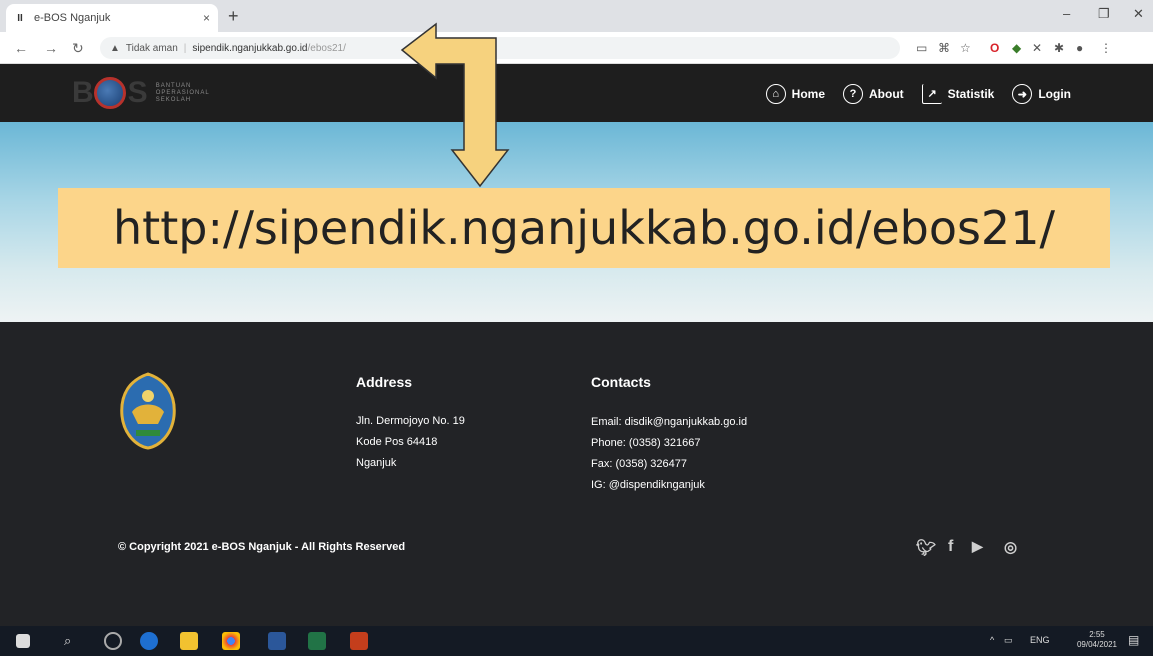 The width and height of the screenshot is (1153, 656). What do you see at coordinates (909, 94) in the screenshot?
I see `main-menu: ⌂ Home ? About ↗ Statistik ➜ Login` at bounding box center [909, 94].